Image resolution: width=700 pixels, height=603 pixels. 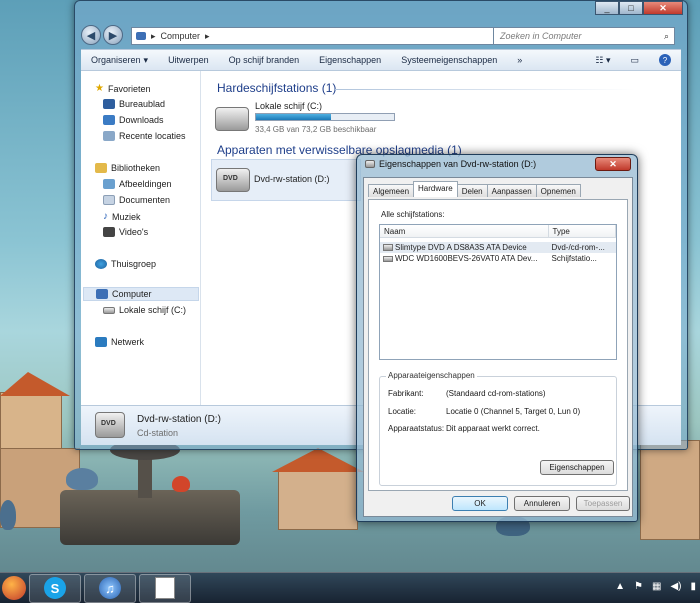 I want to click on sidebar-label: Muziek, so click(x=126, y=216).